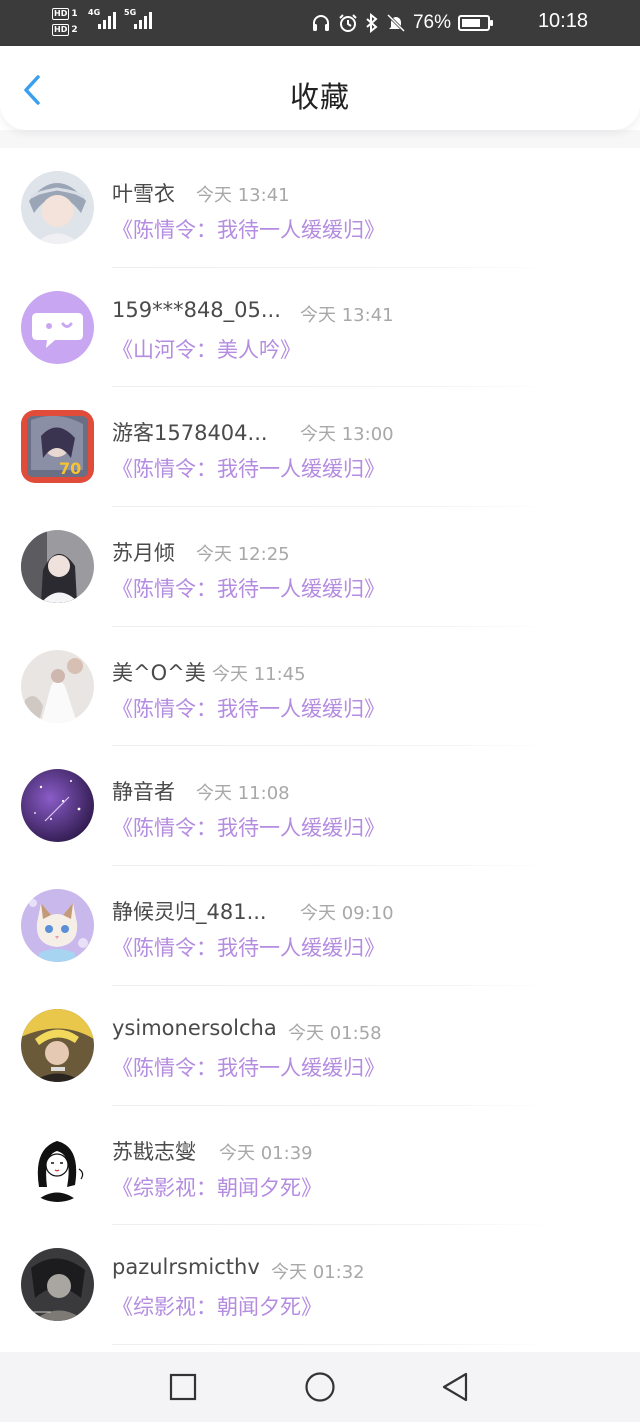 The width and height of the screenshot is (640, 1422). I want to click on timestamp: 今天 01:58, so click(335, 1033).